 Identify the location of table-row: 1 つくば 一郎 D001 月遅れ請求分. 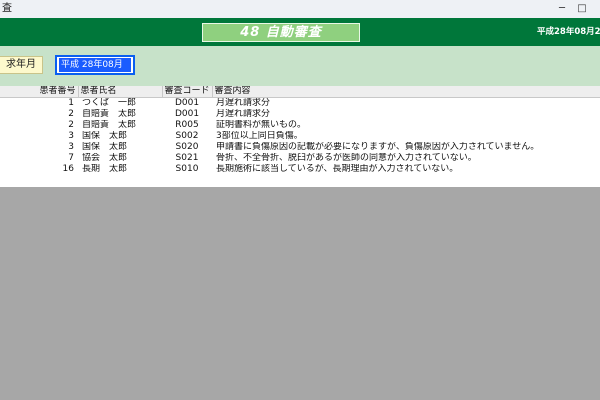
(300, 104).